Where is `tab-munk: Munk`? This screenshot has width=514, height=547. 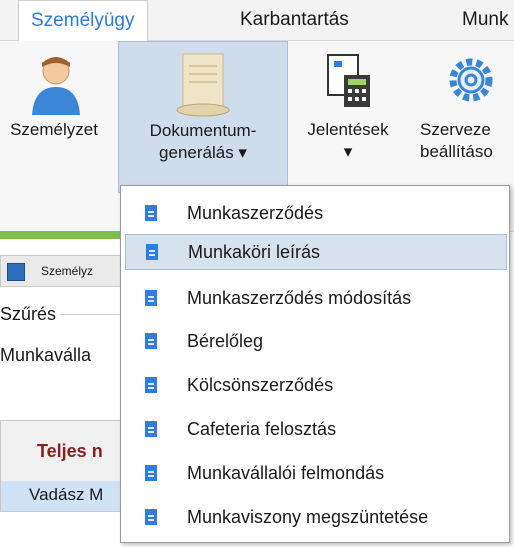
tab-munk: Munk is located at coordinates (485, 20).